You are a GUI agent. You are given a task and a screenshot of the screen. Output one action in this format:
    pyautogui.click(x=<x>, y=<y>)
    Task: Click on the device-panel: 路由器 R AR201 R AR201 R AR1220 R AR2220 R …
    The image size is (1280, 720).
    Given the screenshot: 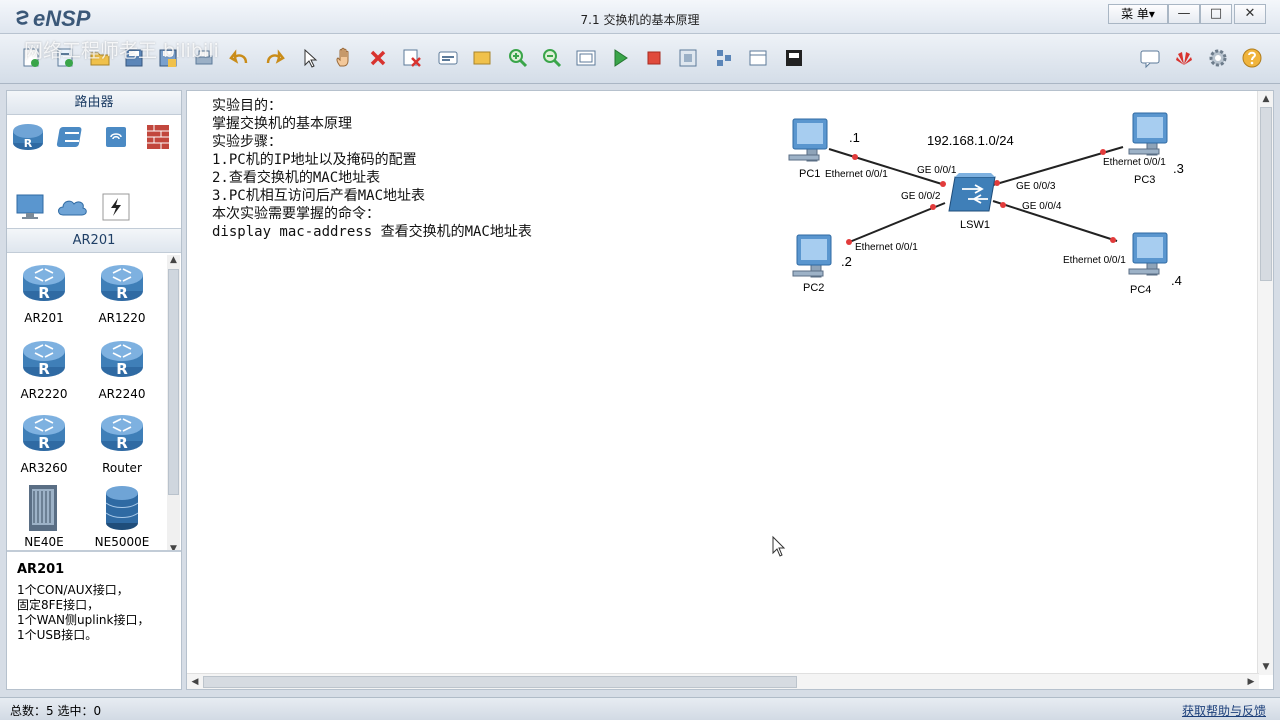 What is the action you would take?
    pyautogui.click(x=94, y=390)
    